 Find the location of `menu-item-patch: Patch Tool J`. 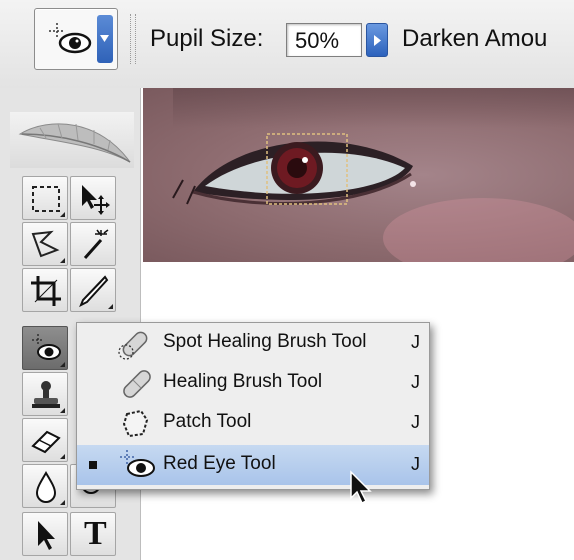

menu-item-patch: Patch Tool J is located at coordinates (253, 423).